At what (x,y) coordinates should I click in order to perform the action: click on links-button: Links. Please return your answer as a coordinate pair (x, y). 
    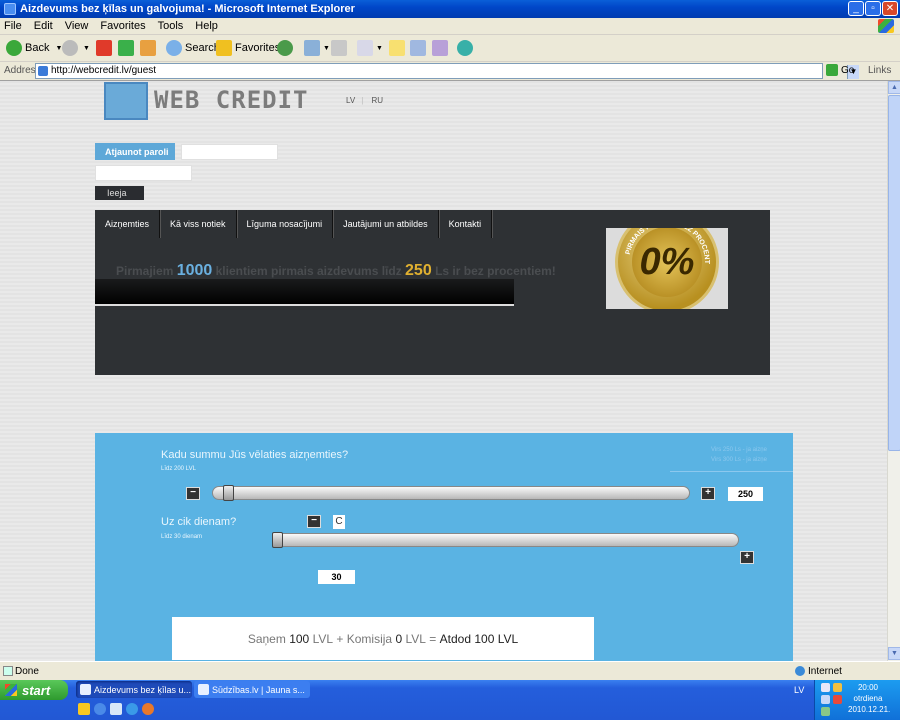
    Looking at the image, I should click on (879, 70).